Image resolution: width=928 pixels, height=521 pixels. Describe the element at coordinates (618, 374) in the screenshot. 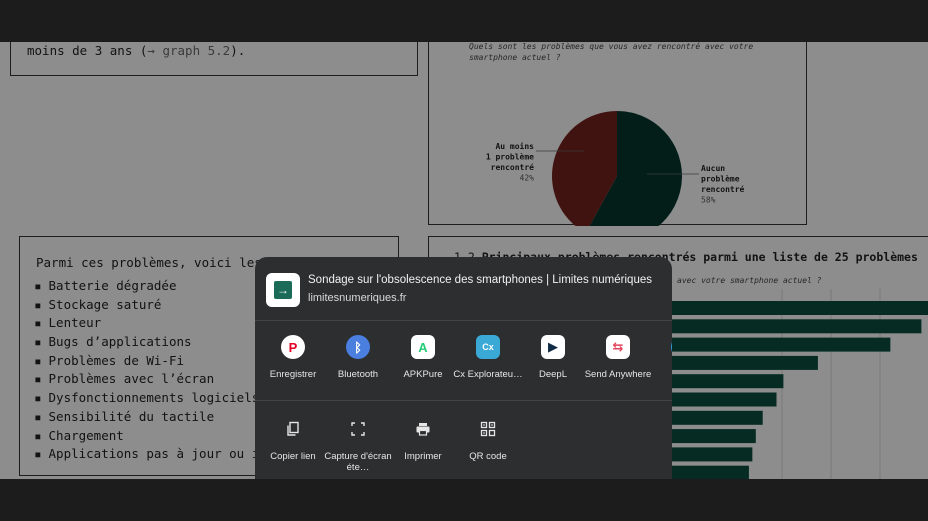

I see `share-app-label: Send Anywhere` at that location.